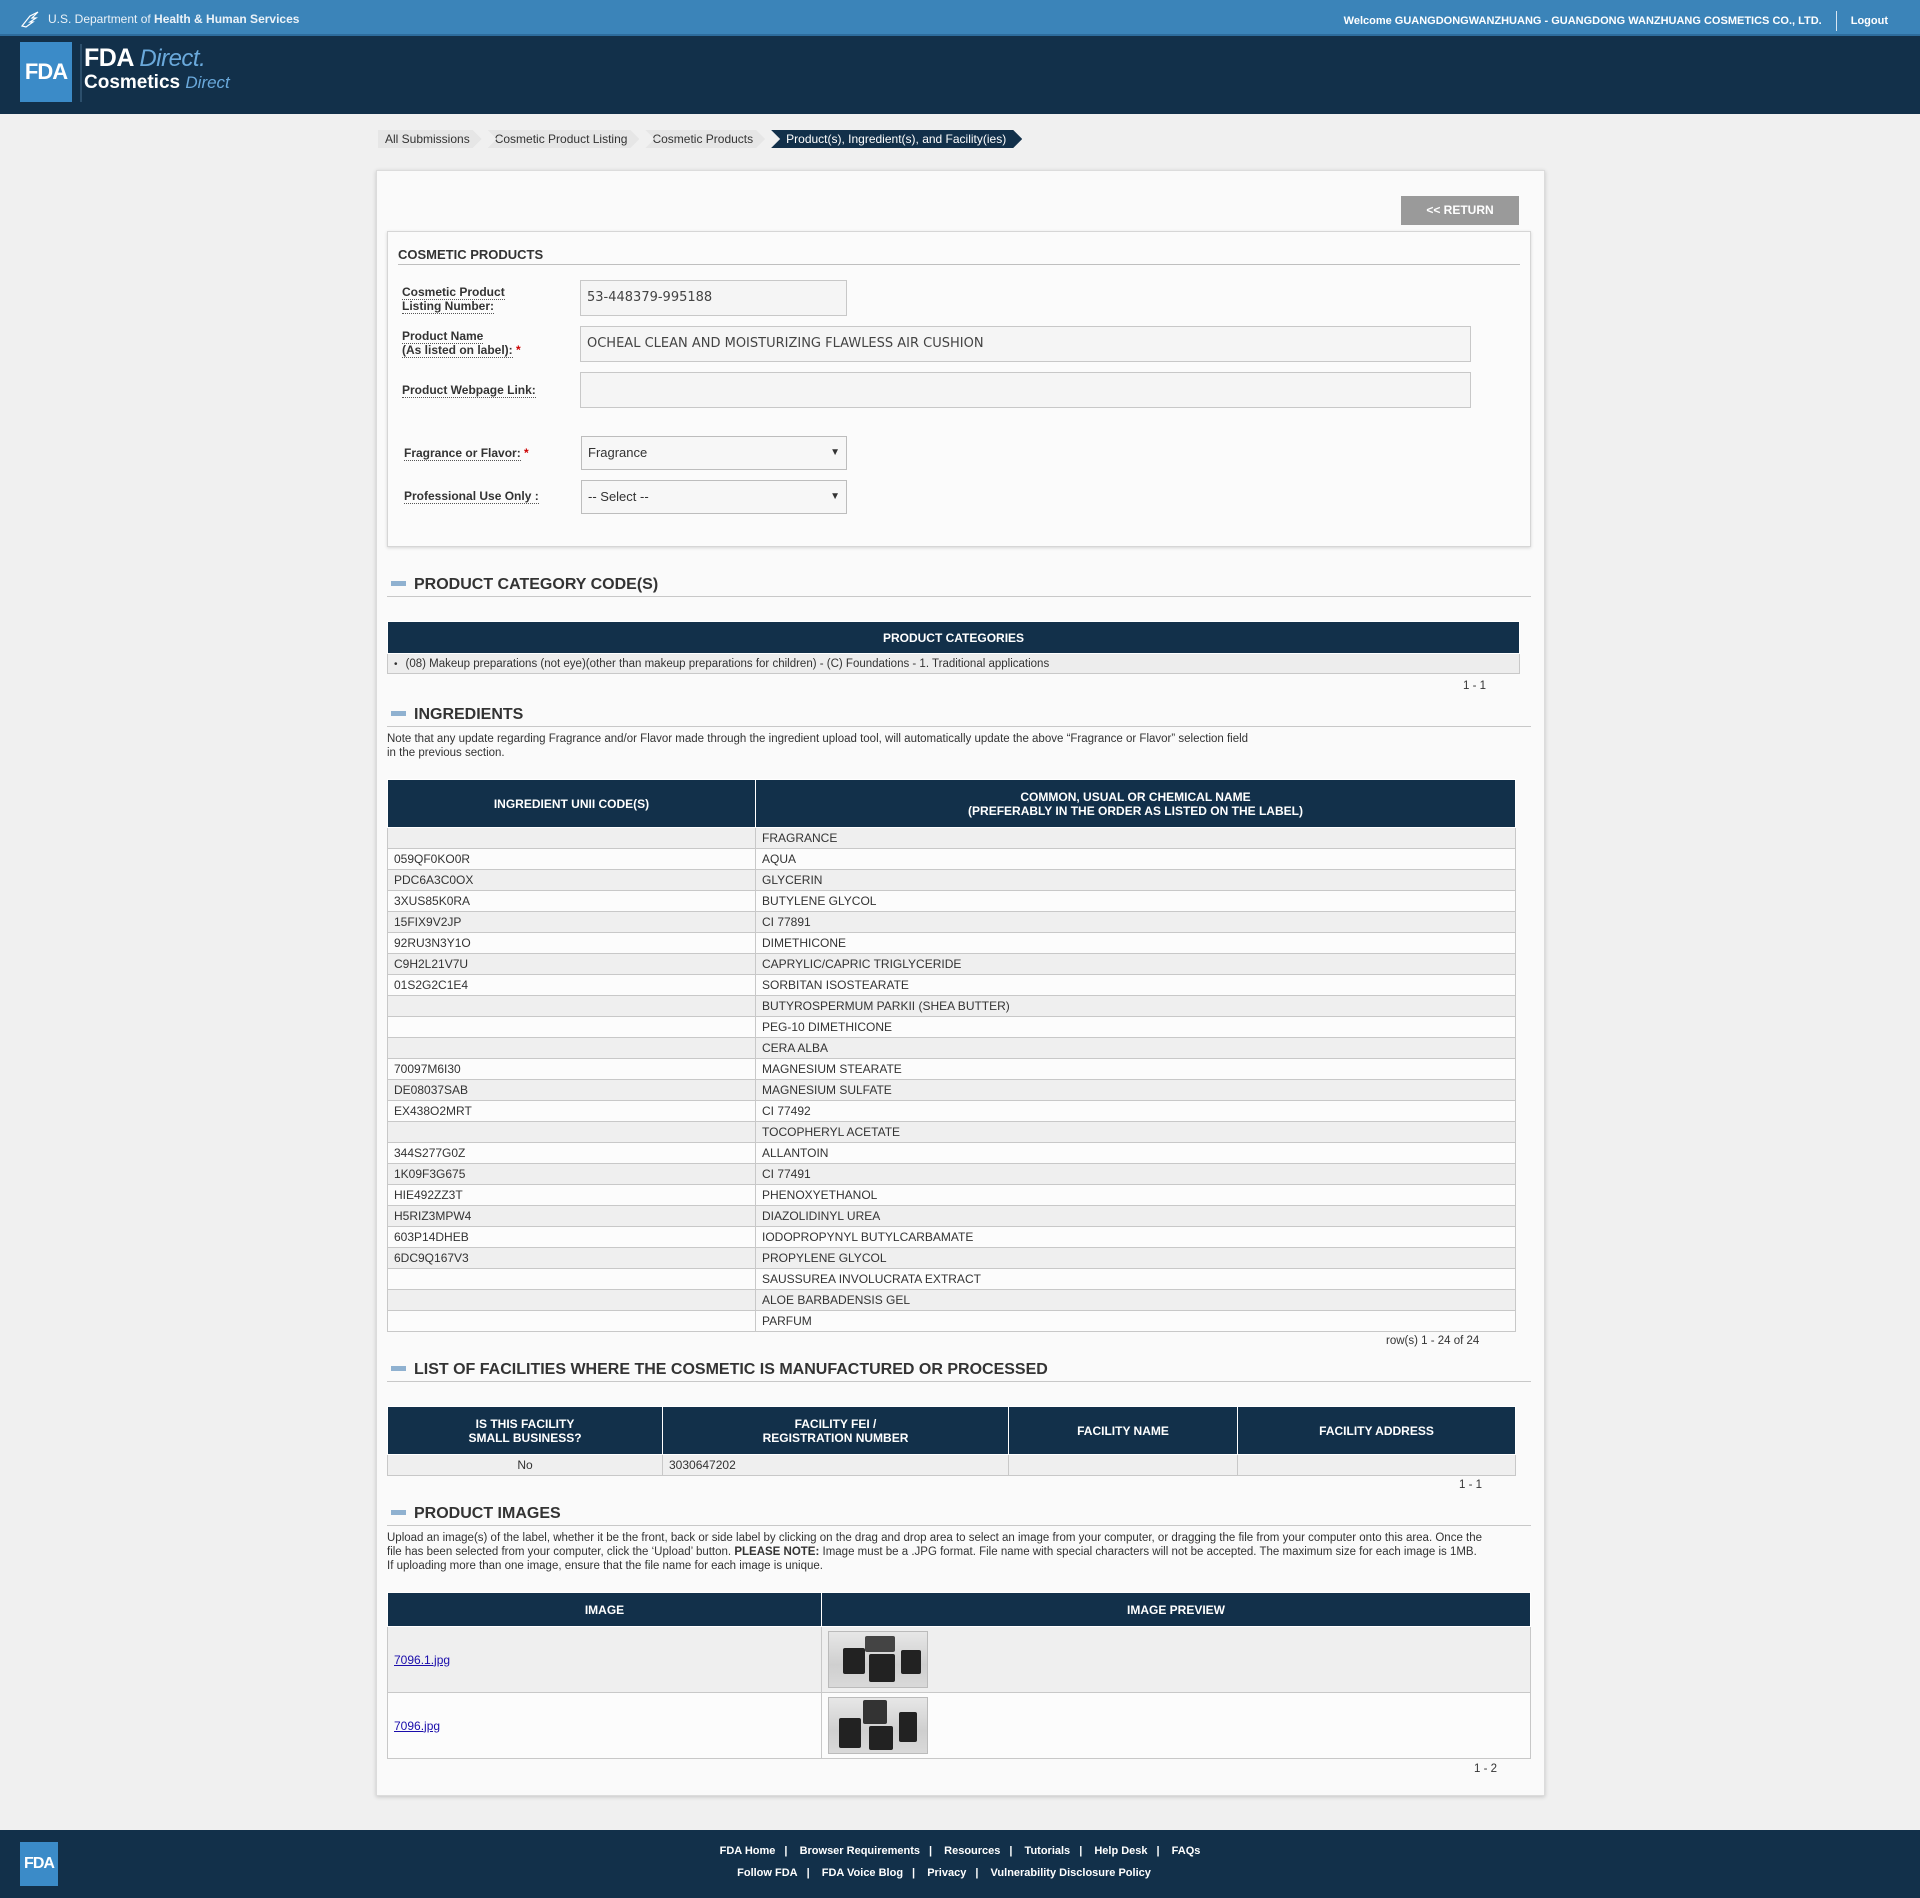  I want to click on footer-link-faqs: FAQs, so click(1186, 1851).